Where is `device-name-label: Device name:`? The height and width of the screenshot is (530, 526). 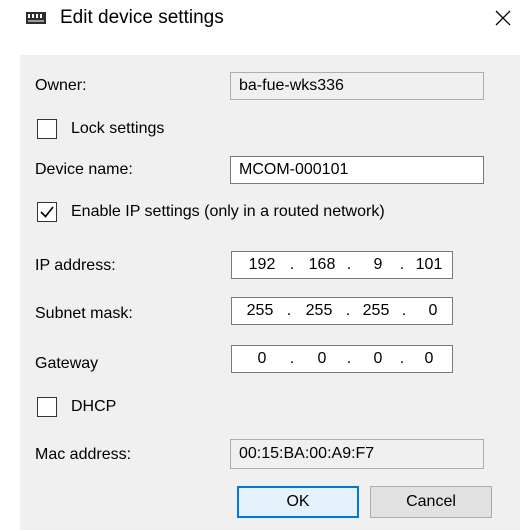 device-name-label: Device name: is located at coordinates (84, 169).